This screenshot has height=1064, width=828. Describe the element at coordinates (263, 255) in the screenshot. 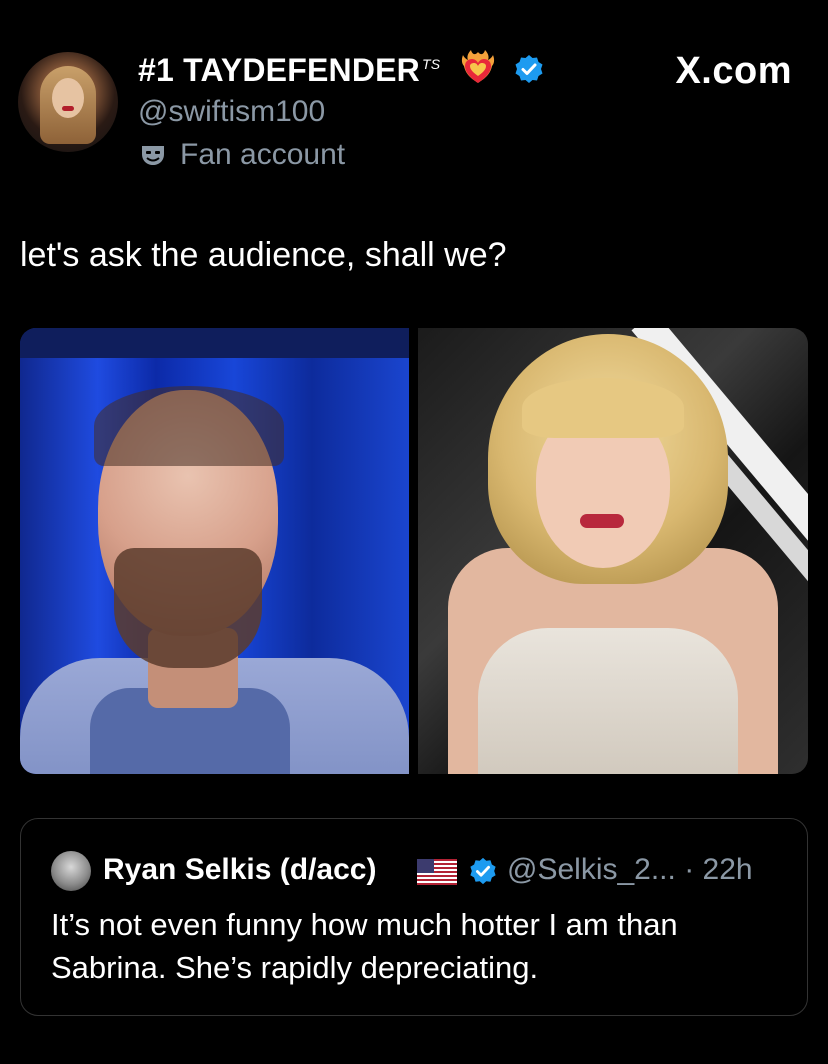

I see `post-text: let's ask the audience, shall we?` at that location.